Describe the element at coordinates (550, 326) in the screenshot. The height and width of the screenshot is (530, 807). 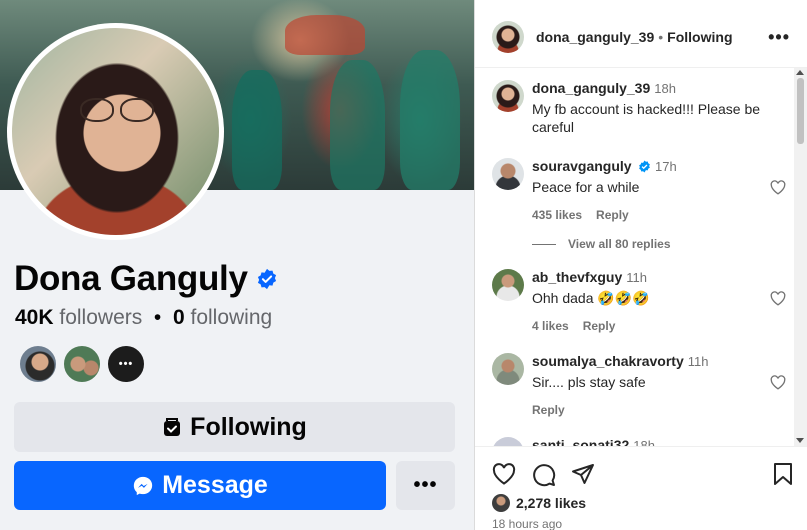
I see `comment-likes: 4 likes` at that location.